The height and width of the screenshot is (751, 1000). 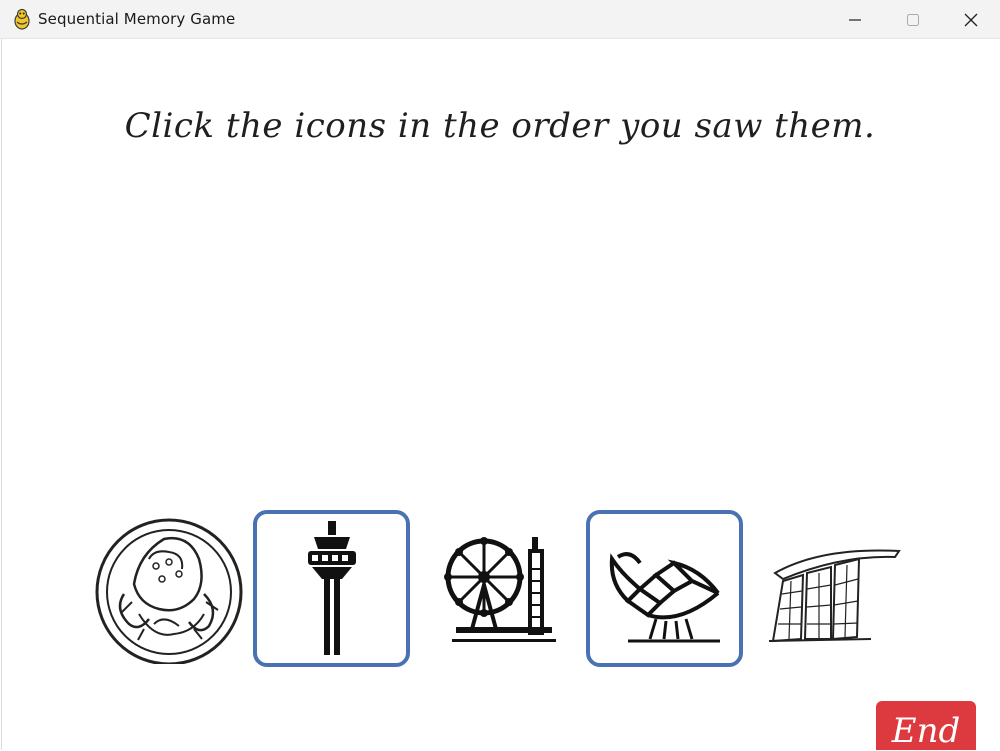 I want to click on lotus-museum-icon, so click(x=664, y=596).